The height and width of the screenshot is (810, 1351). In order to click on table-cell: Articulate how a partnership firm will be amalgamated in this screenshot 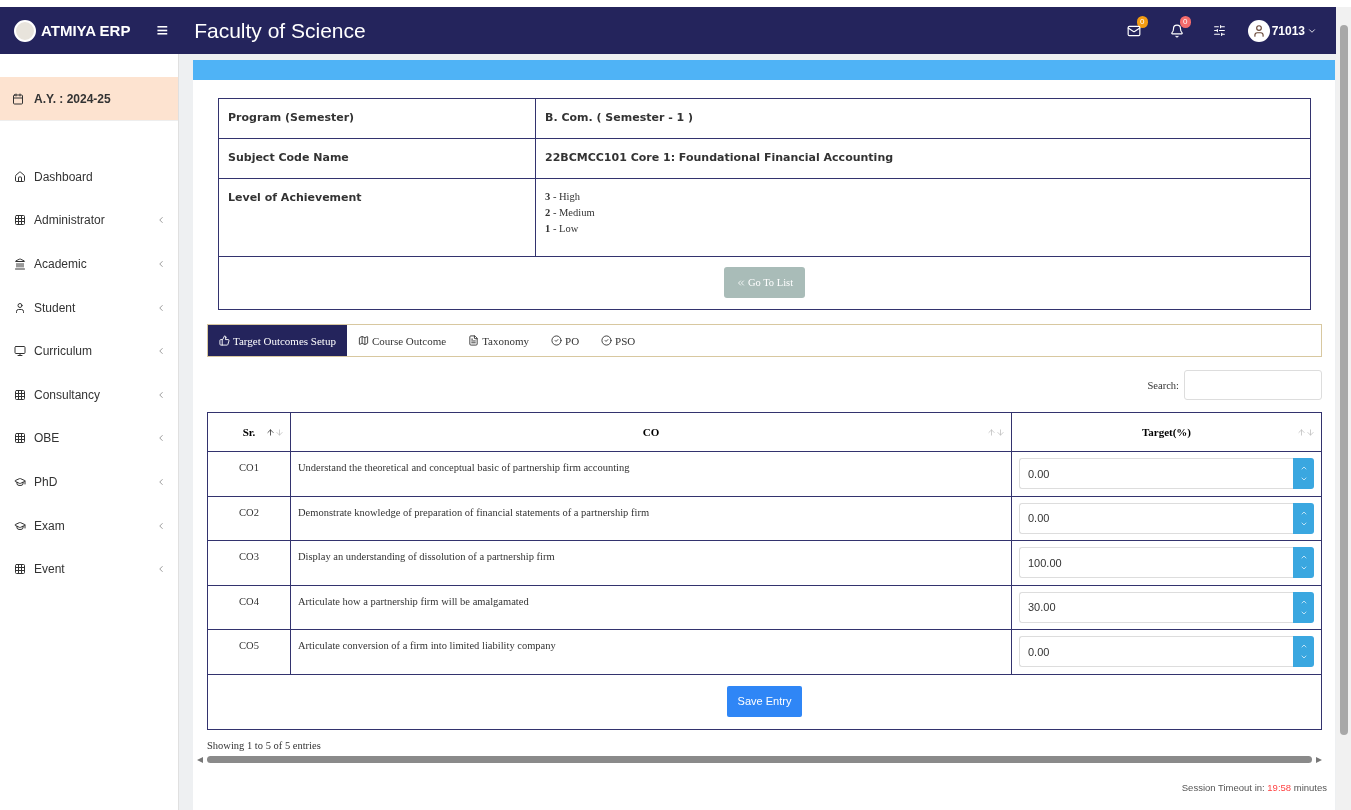, I will do `click(650, 607)`.